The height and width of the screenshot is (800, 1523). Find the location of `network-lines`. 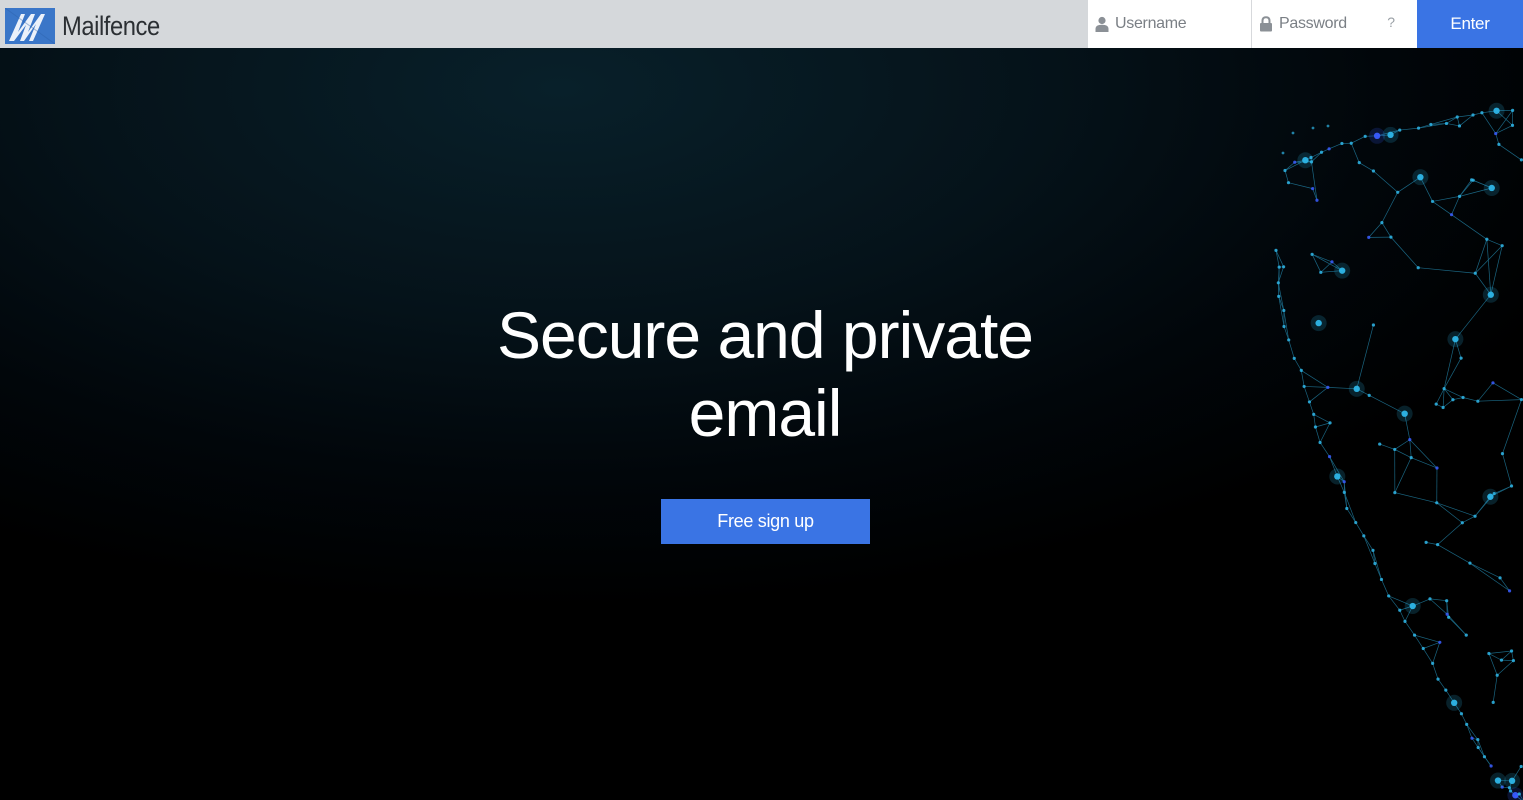

network-lines is located at coordinates (1399, 454).